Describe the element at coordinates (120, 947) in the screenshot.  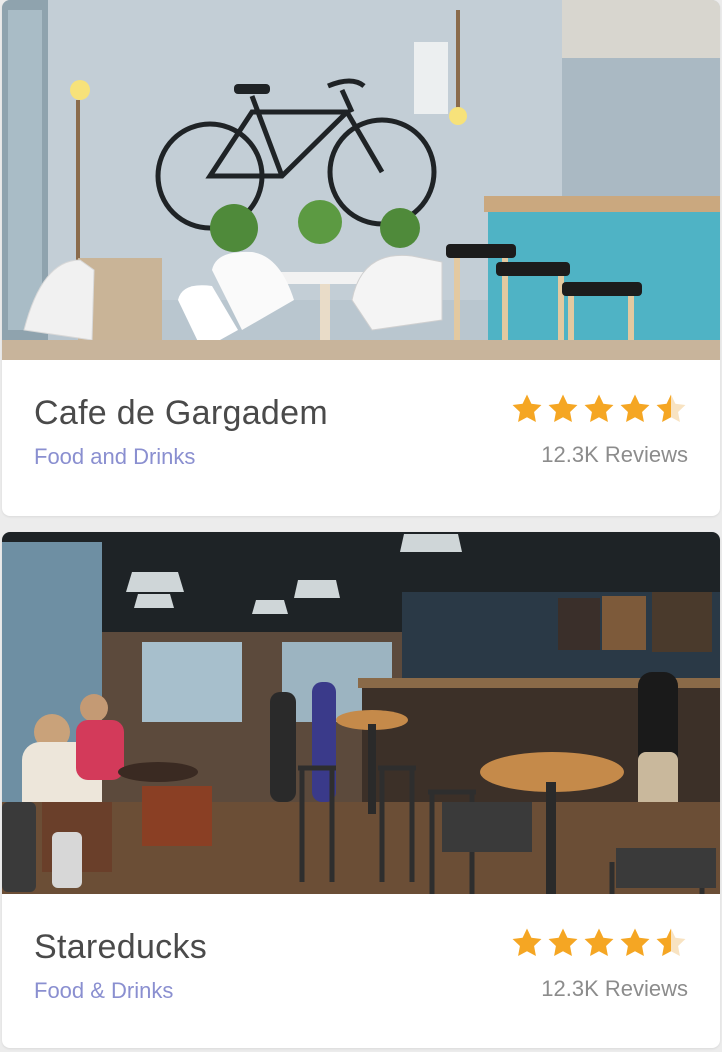
I see `place-name: Stareducks` at that location.